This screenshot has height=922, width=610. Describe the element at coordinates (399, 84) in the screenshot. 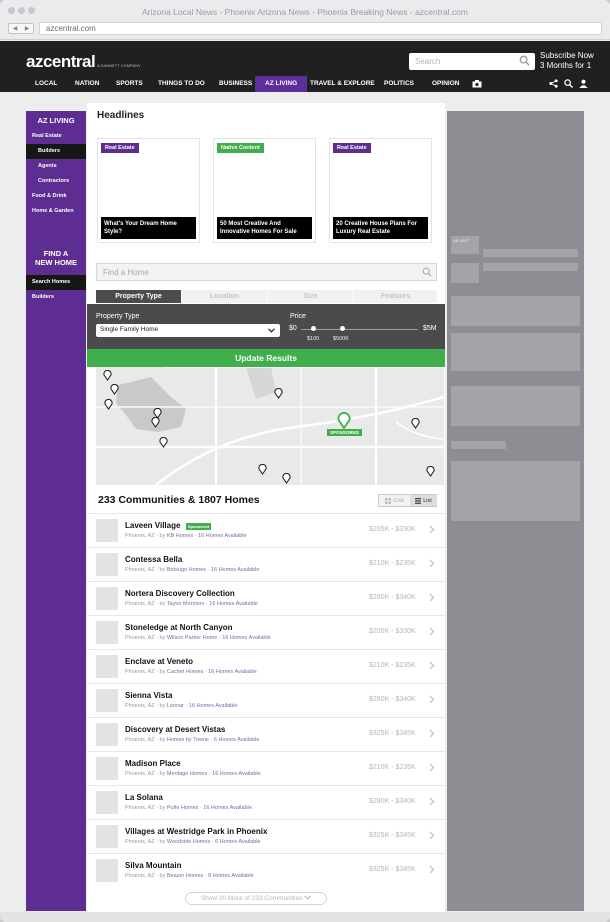

I see `nav-politics: POLITICS` at that location.